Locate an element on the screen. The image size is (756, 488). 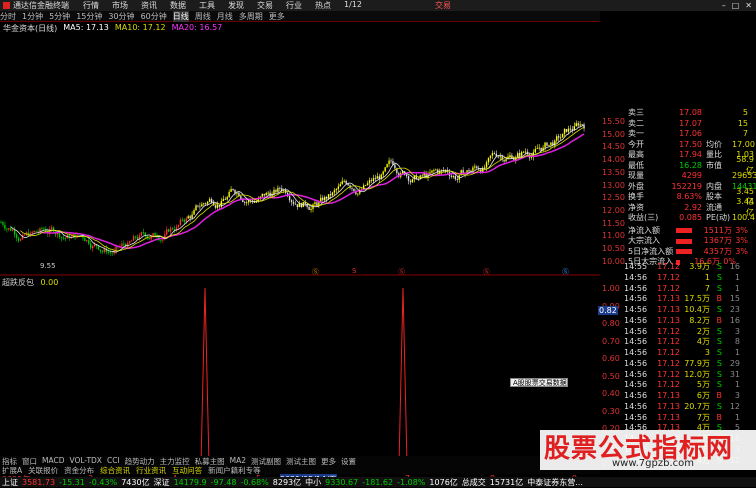
extension-tab: 新闻户籍利专等 is located at coordinates (234, 470).